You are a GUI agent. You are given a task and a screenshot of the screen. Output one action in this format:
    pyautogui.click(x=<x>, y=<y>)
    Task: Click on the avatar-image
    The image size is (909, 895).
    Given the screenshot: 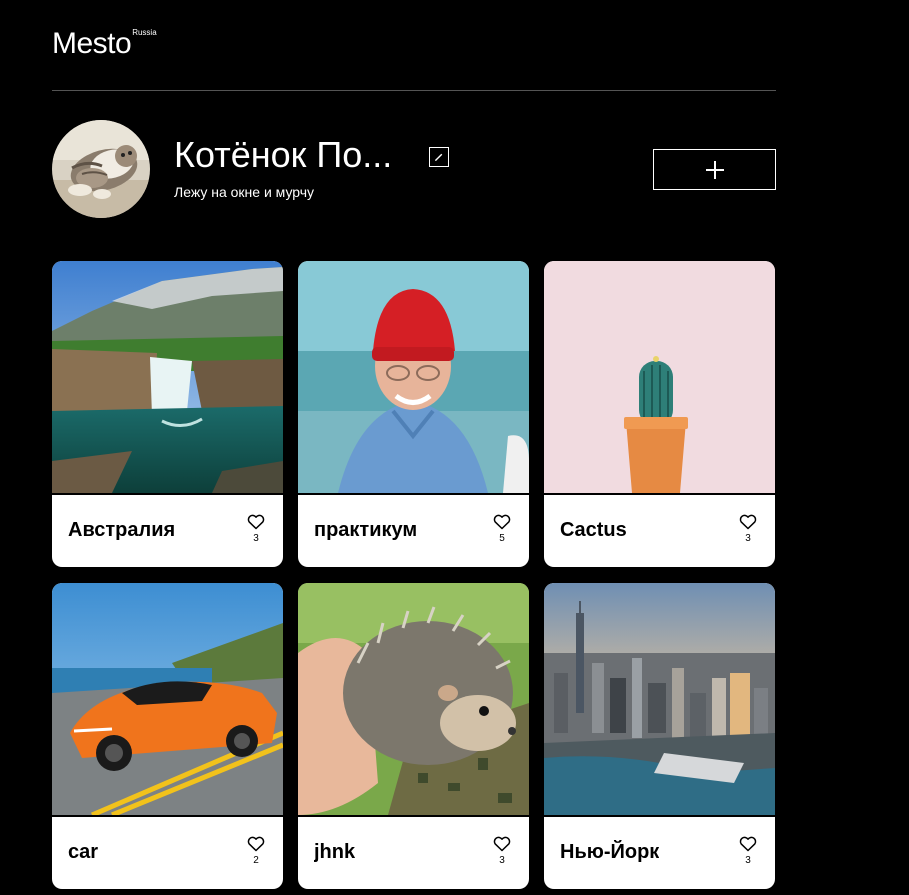 What is the action you would take?
    pyautogui.click(x=101, y=169)
    